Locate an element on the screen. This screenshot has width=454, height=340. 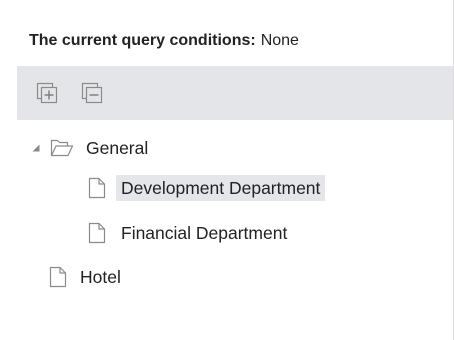
expanded-triangle-icon is located at coordinates (36, 148).